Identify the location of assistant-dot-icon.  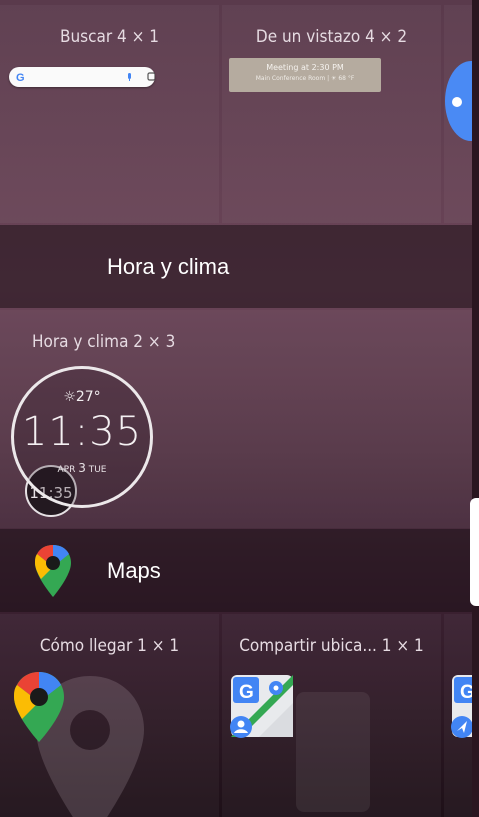
(457, 102).